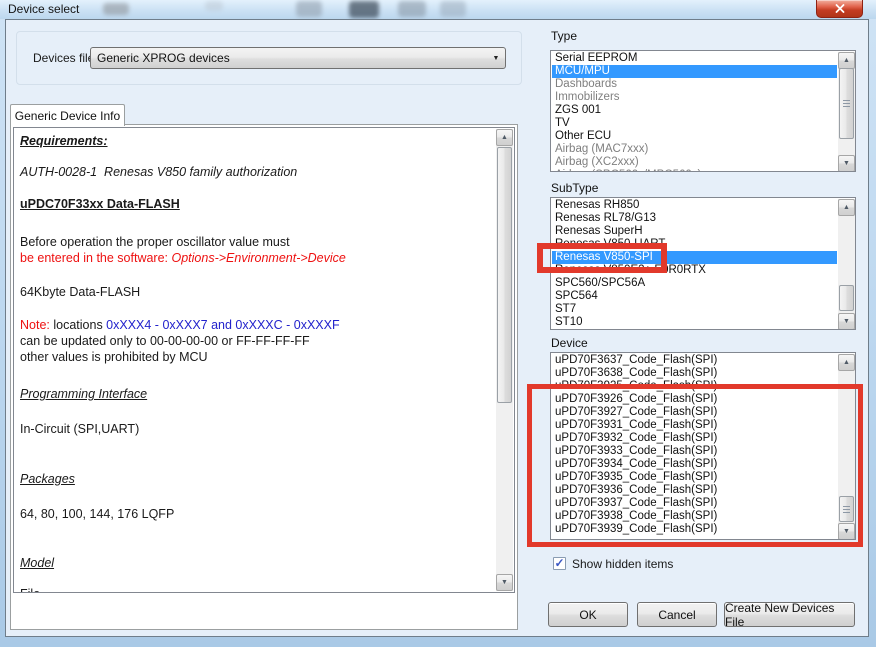  Describe the element at coordinates (694, 309) in the screenshot. I see `subtype-list-item: ST7` at that location.